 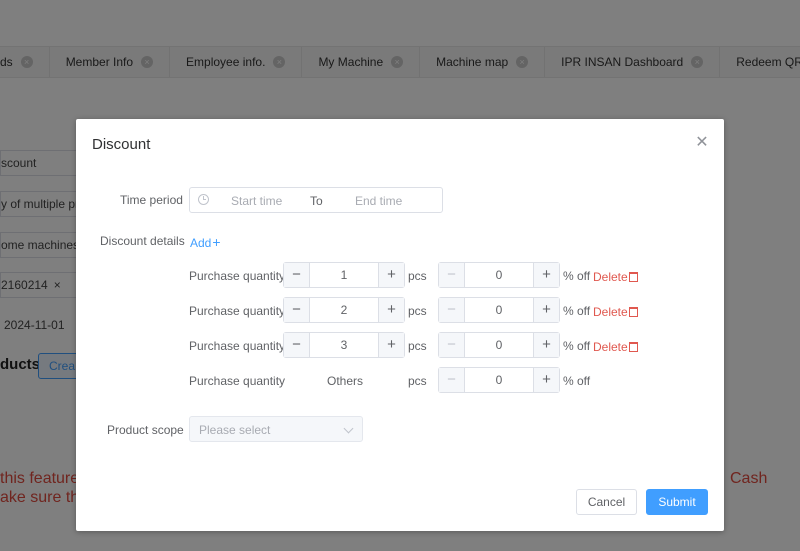 What do you see at coordinates (677, 502) in the screenshot?
I see `submit-button: Submit` at bounding box center [677, 502].